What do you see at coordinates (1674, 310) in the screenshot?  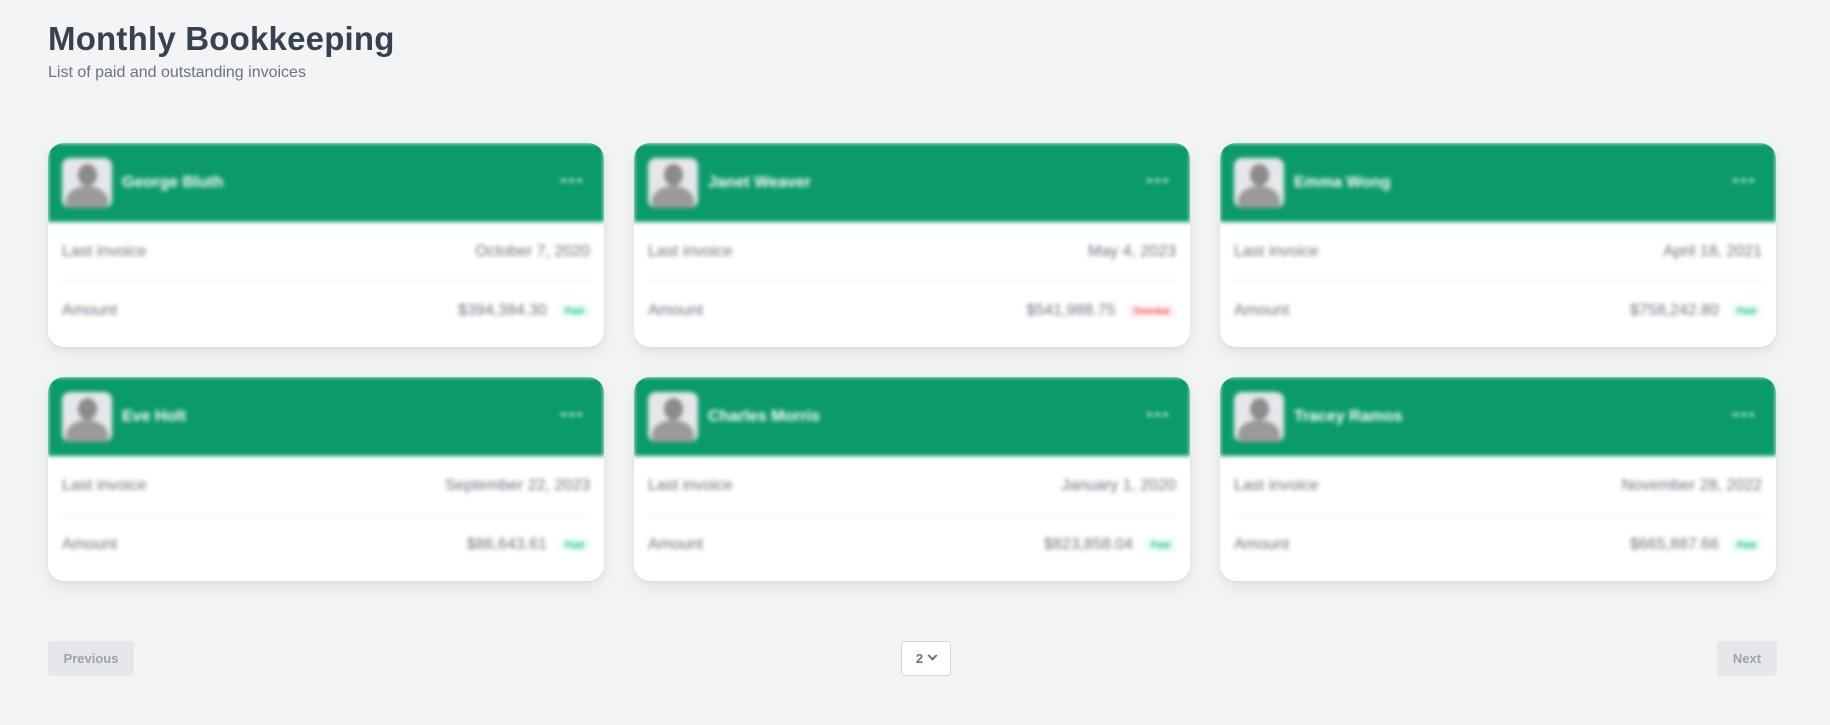 I see `amount-value: $758,242.80` at bounding box center [1674, 310].